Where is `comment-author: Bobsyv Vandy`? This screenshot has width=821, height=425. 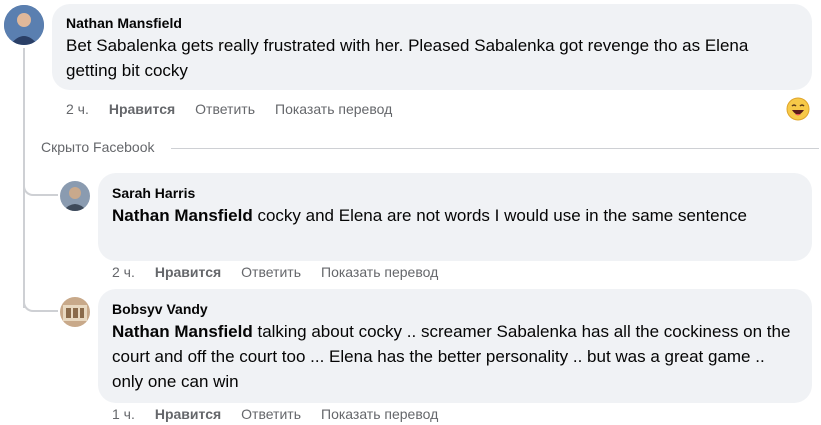 comment-author: Bobsyv Vandy is located at coordinates (455, 309).